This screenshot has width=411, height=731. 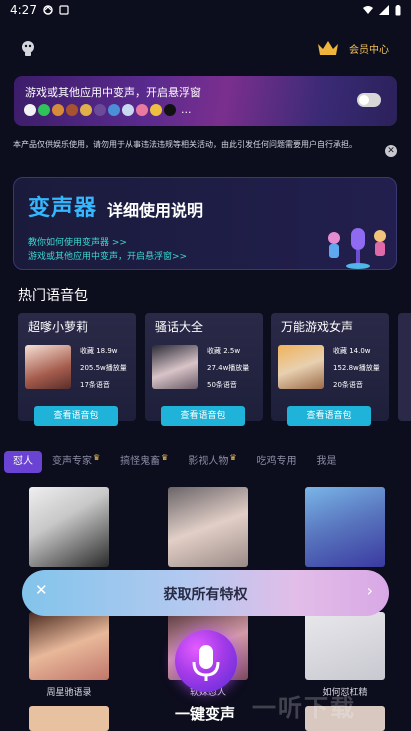 What do you see at coordinates (384, 10) in the screenshot?
I see `signal-icon` at bounding box center [384, 10].